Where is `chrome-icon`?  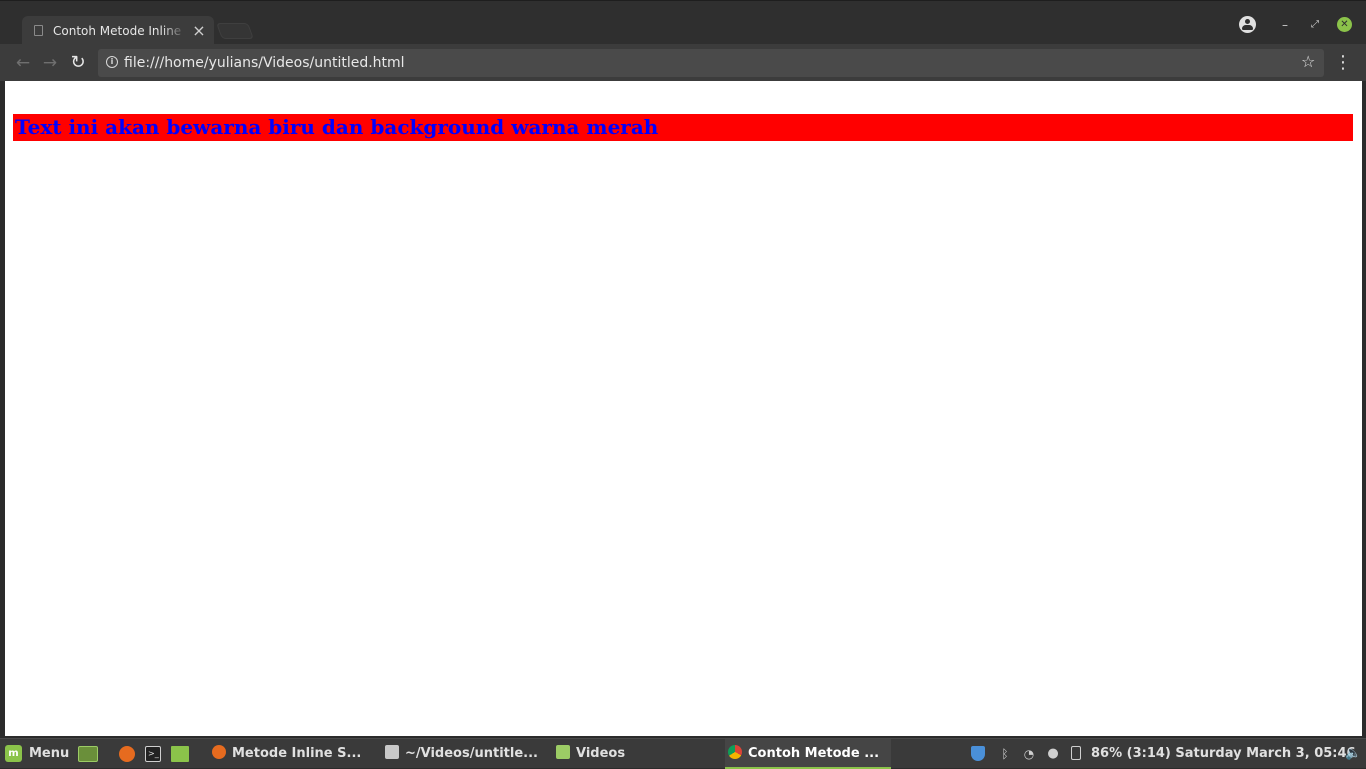 chrome-icon is located at coordinates (735, 752).